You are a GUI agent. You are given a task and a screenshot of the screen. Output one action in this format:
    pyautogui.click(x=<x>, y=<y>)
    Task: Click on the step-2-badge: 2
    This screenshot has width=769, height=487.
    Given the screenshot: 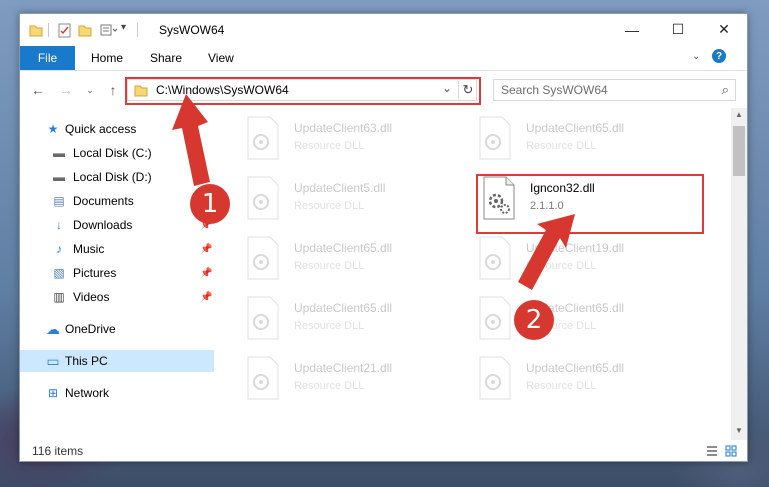 What is the action you would take?
    pyautogui.click(x=534, y=320)
    